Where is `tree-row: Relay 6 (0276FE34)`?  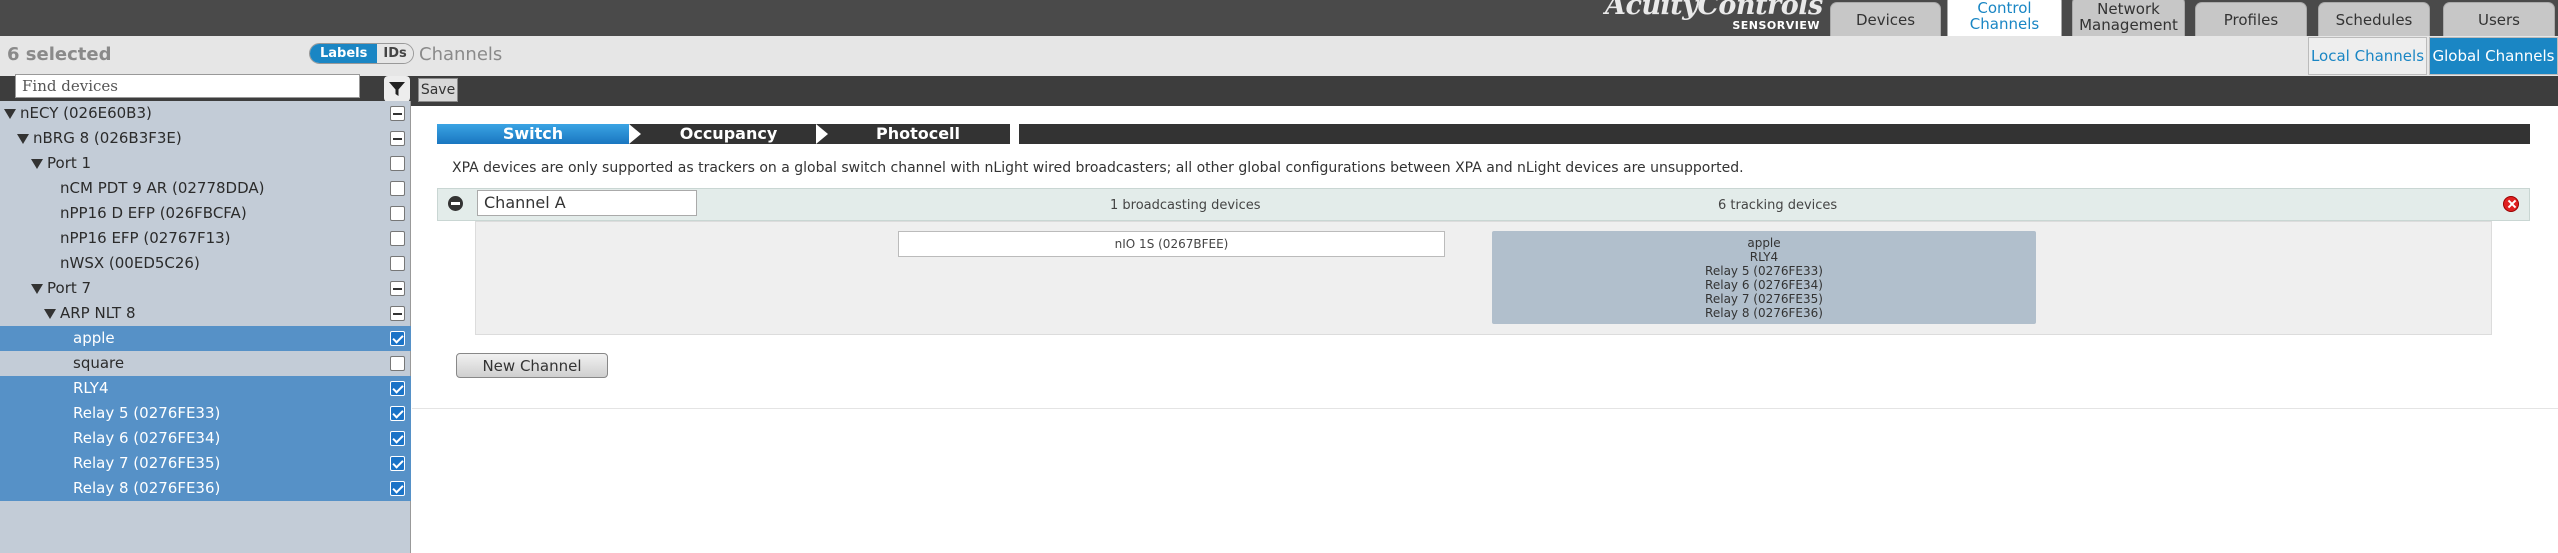 tree-row: Relay 6 (0276FE34) is located at coordinates (205, 438).